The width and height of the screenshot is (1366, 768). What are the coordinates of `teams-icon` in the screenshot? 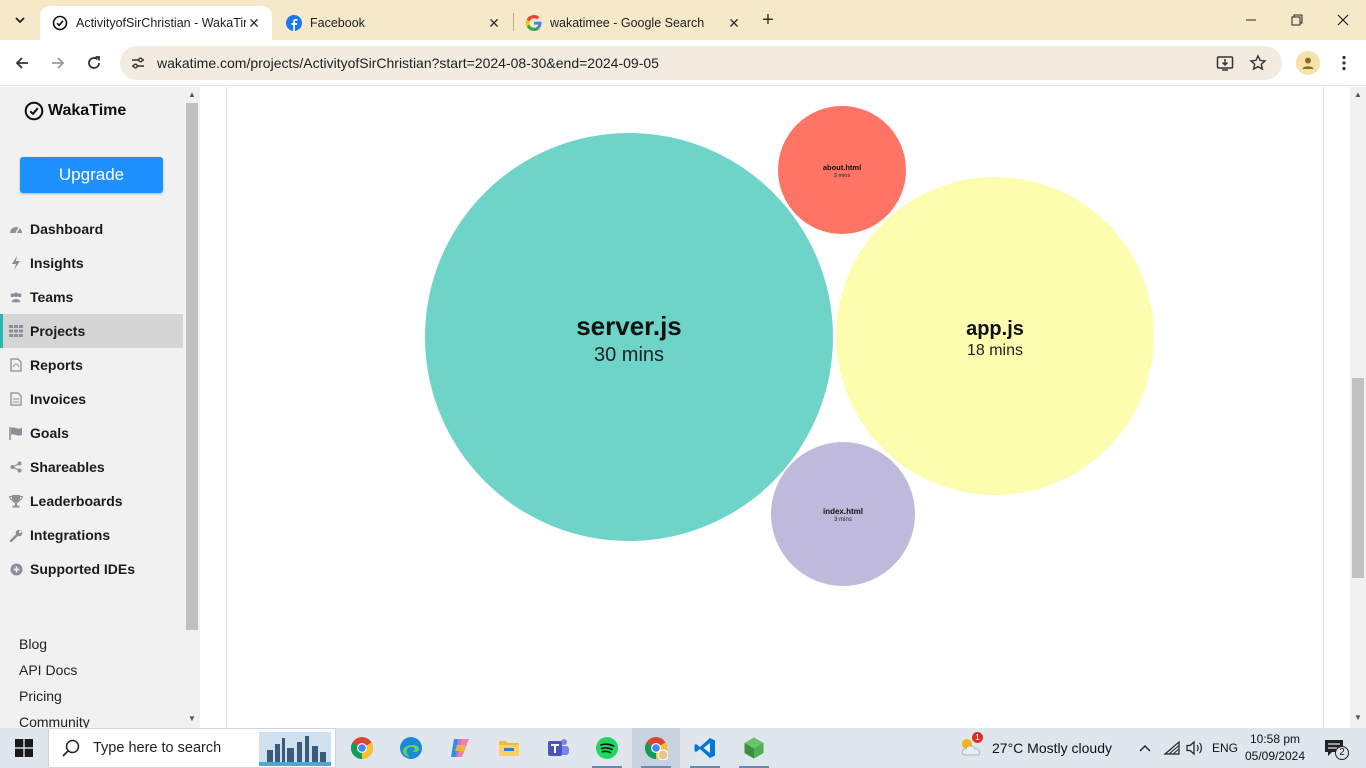 It's located at (558, 747).